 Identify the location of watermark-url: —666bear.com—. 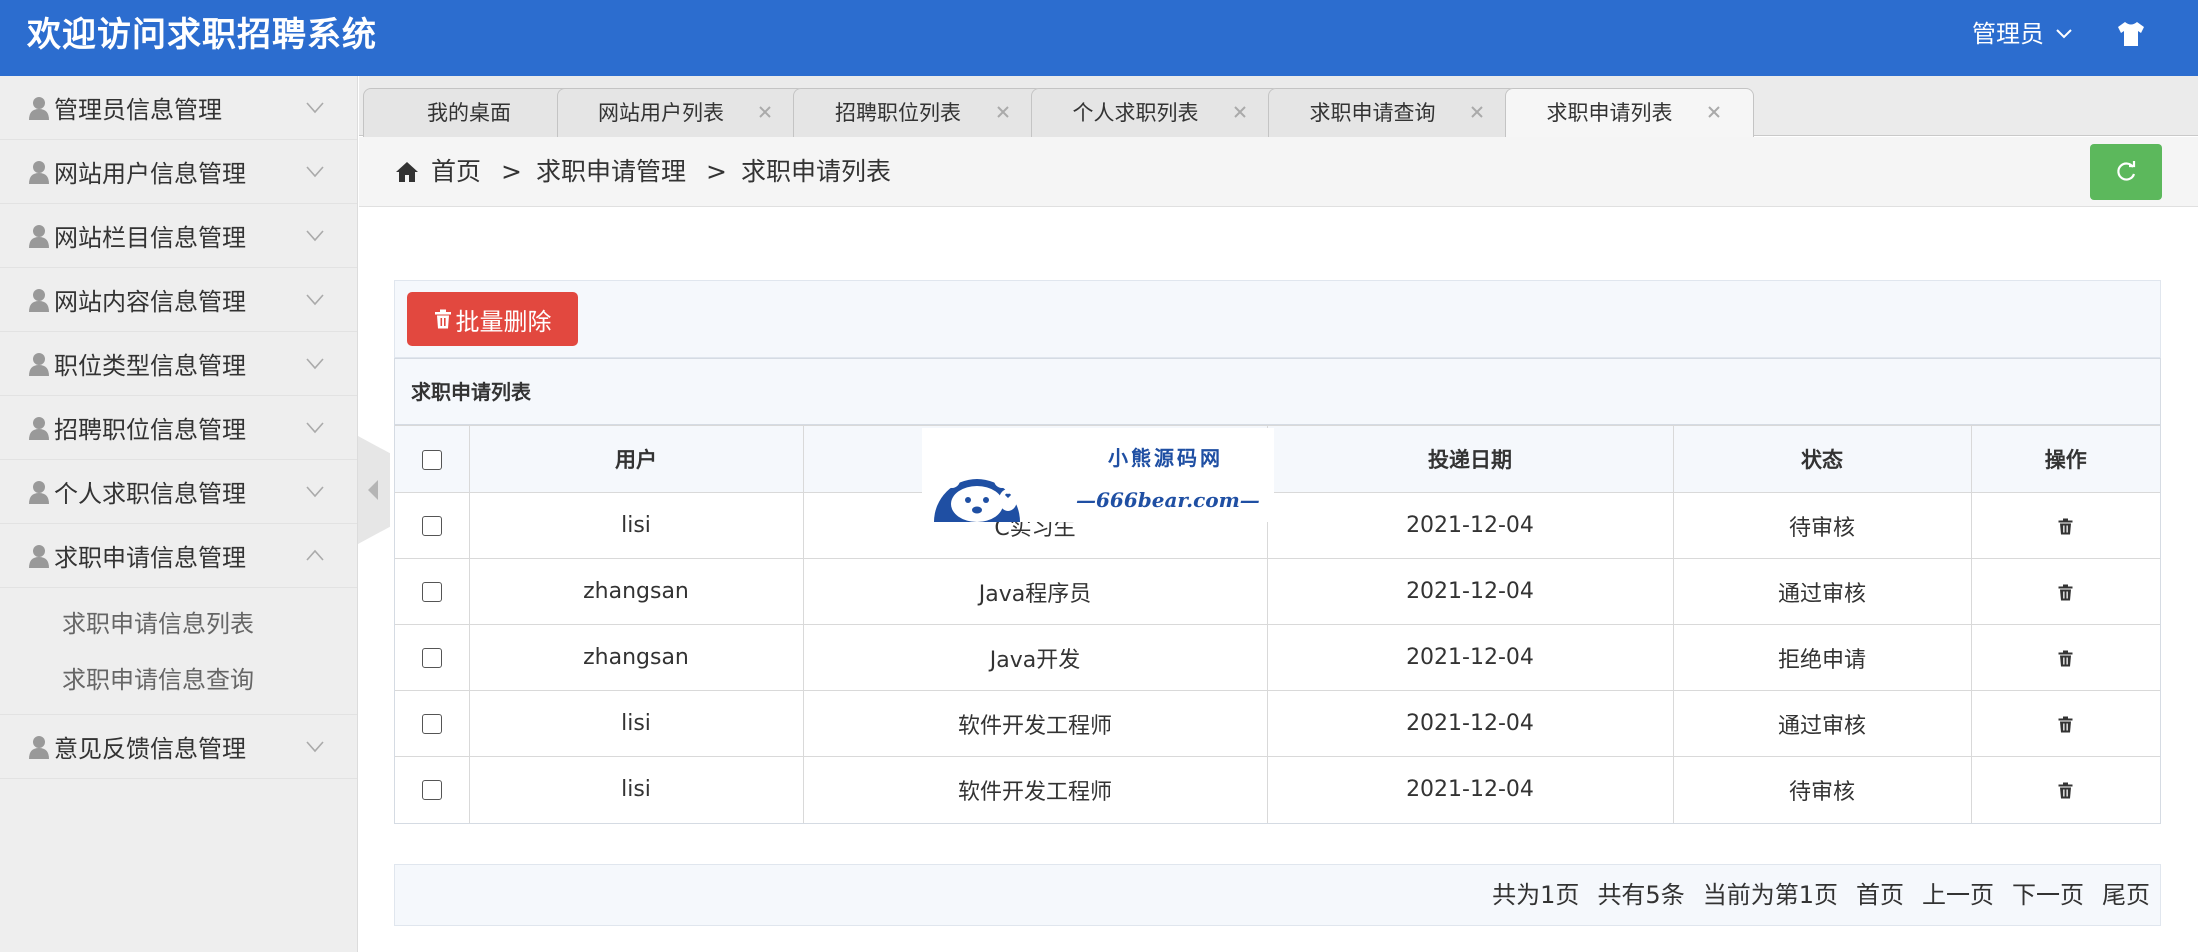
(1168, 500).